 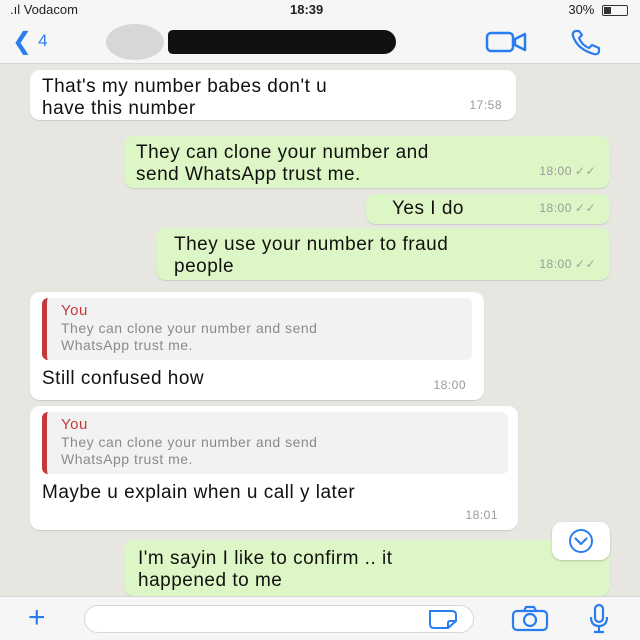 What do you see at coordinates (587, 42) in the screenshot?
I see `phone-call-icon` at bounding box center [587, 42].